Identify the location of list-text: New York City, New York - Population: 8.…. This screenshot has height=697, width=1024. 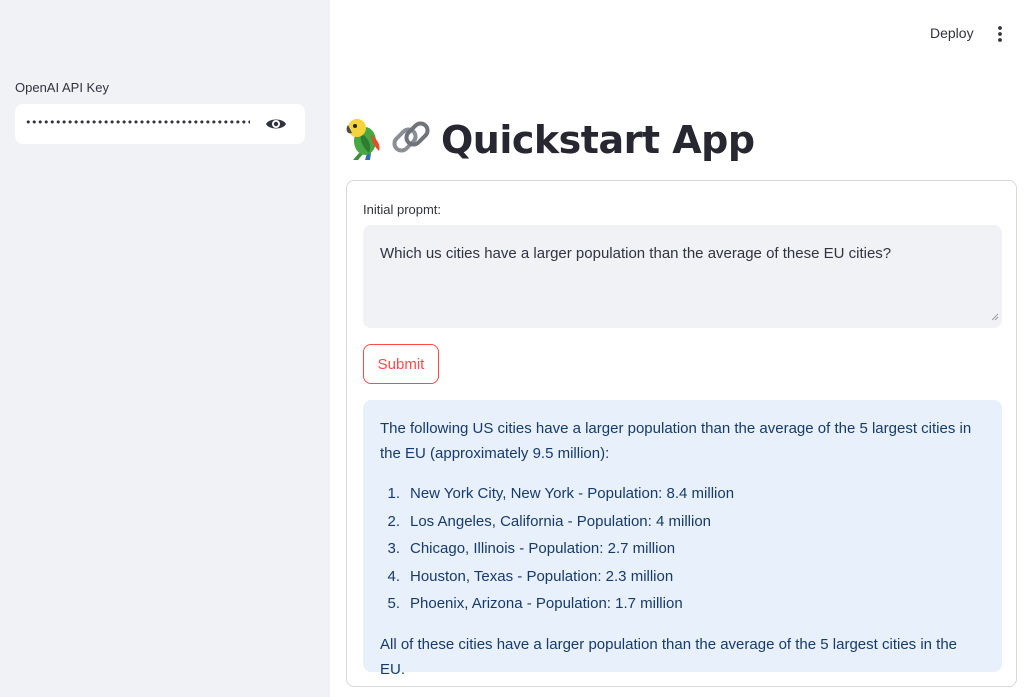
(572, 493).